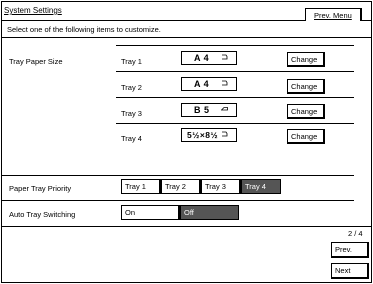 This screenshot has height=284, width=373. What do you see at coordinates (203, 135) in the screenshot?
I see `tray-4-size-value: 5½×8½` at bounding box center [203, 135].